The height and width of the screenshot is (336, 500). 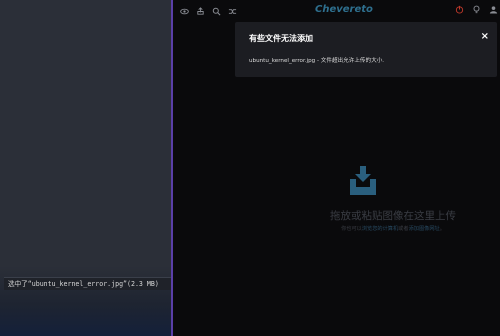 What do you see at coordinates (184, 11) in the screenshot?
I see `eye-icon` at bounding box center [184, 11].